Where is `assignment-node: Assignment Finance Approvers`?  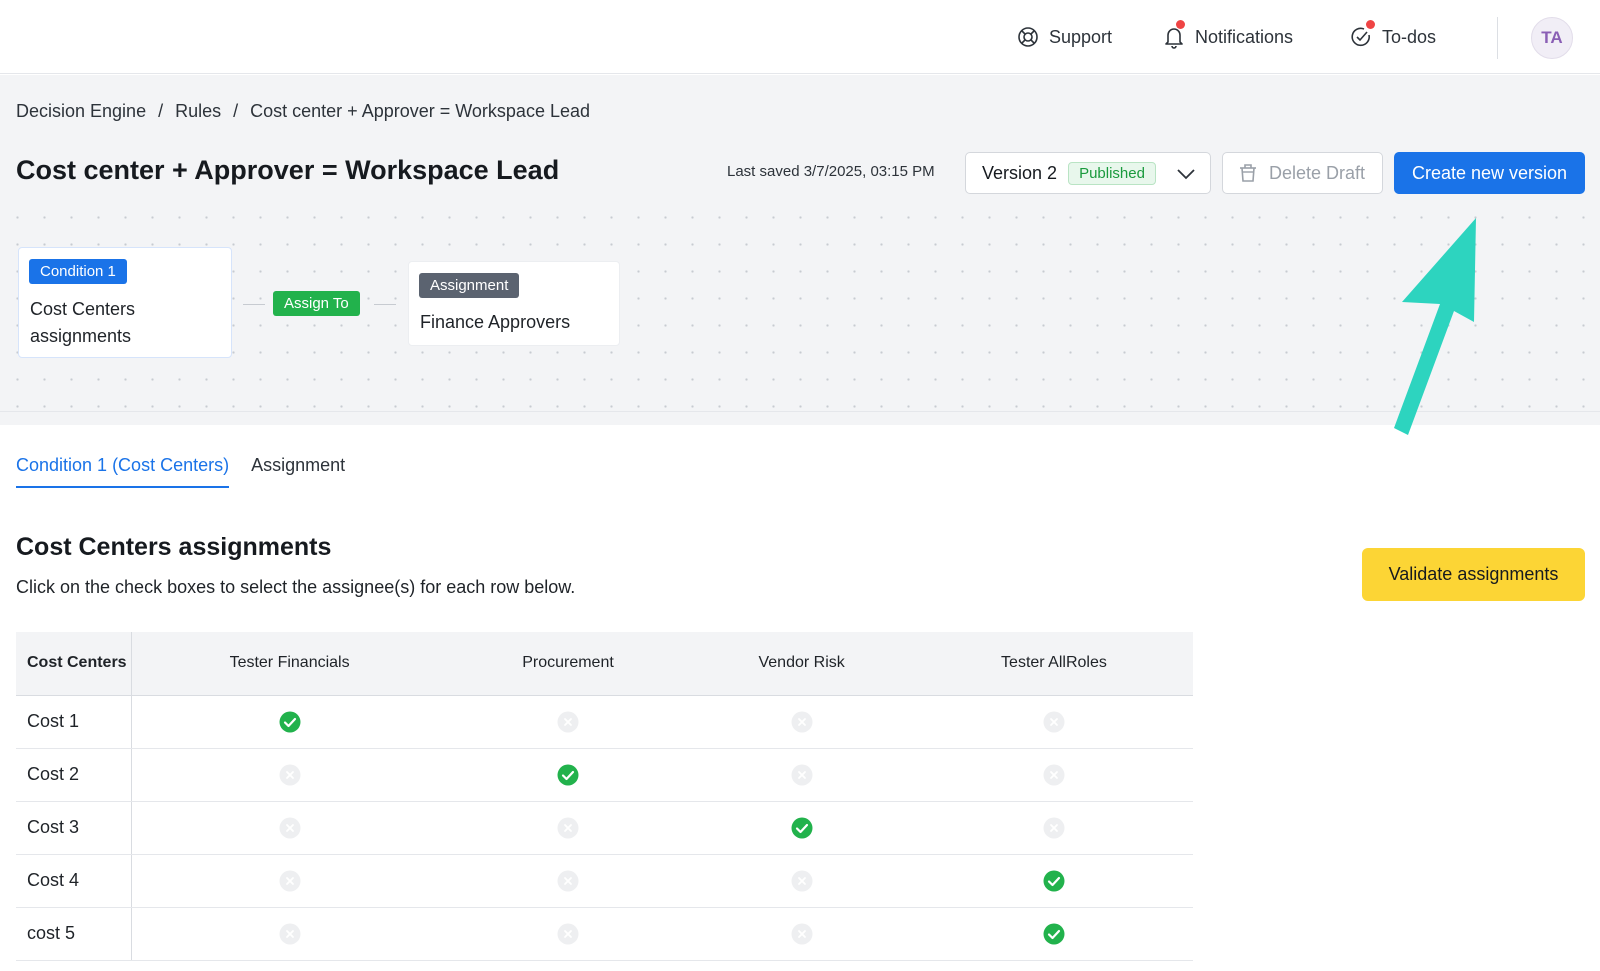
assignment-node: Assignment Finance Approvers is located at coordinates (514, 303).